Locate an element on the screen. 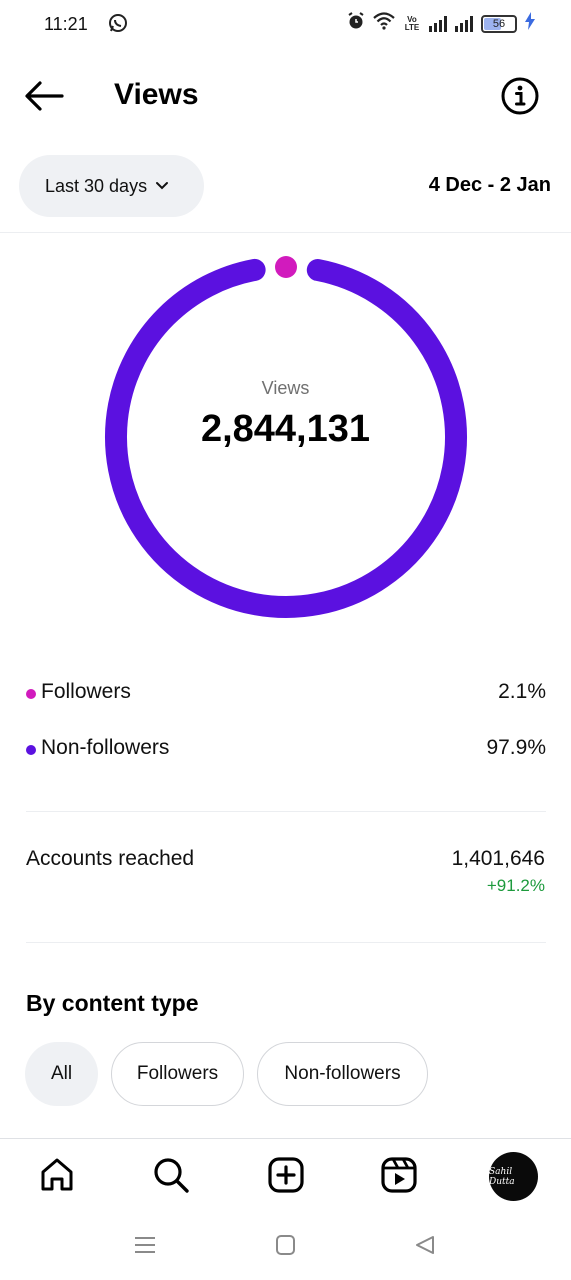  home-icon is located at coordinates (57, 1175).